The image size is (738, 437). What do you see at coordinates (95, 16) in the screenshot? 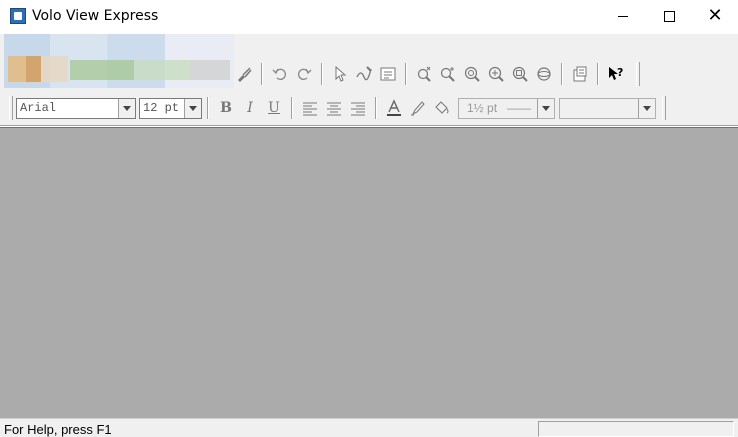
I see `window-title: Volo View Express` at bounding box center [95, 16].